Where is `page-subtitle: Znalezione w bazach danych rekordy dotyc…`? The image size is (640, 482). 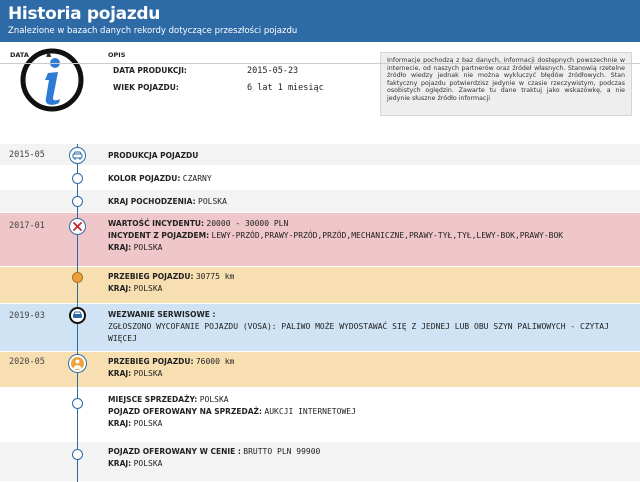
page-subtitle: Znalezione w bazach danych rekordy dotyc… is located at coordinates (153, 31).